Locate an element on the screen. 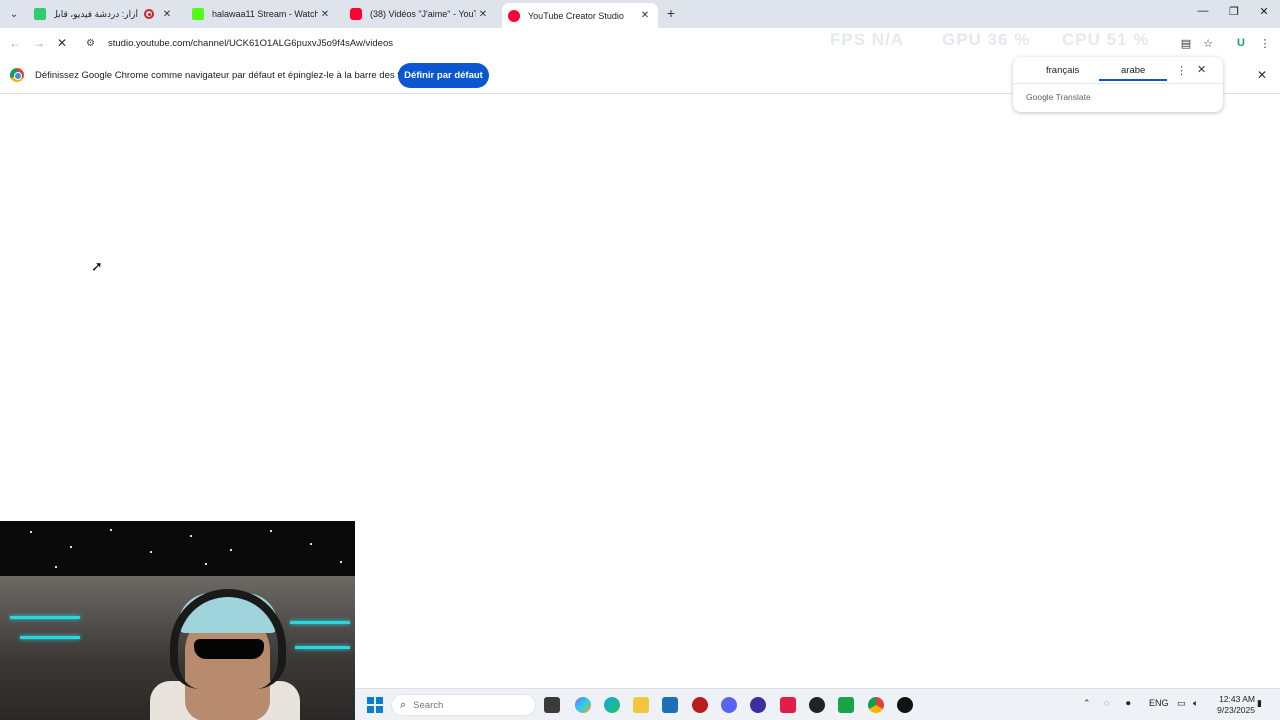 The width and height of the screenshot is (1280, 720). extension-icon: U is located at coordinates (1241, 43).